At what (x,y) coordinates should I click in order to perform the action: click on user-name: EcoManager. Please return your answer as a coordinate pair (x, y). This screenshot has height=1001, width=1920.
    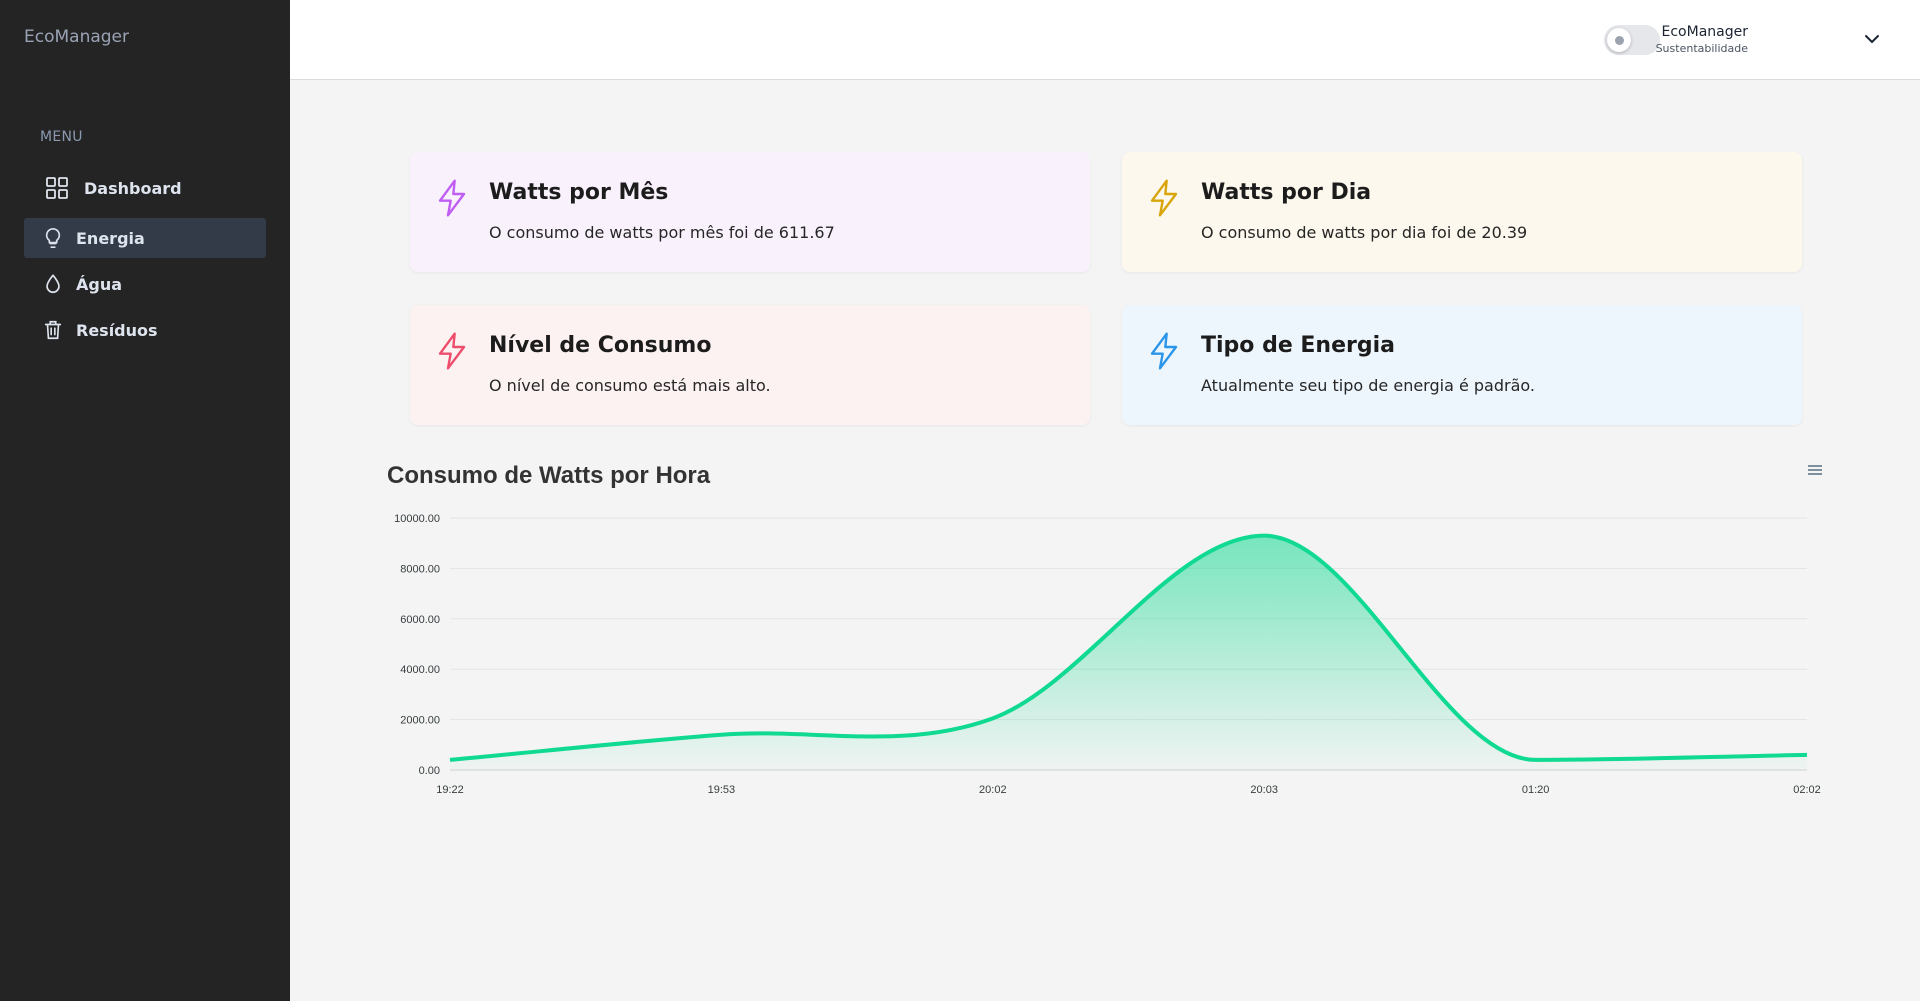
    Looking at the image, I should click on (1704, 32).